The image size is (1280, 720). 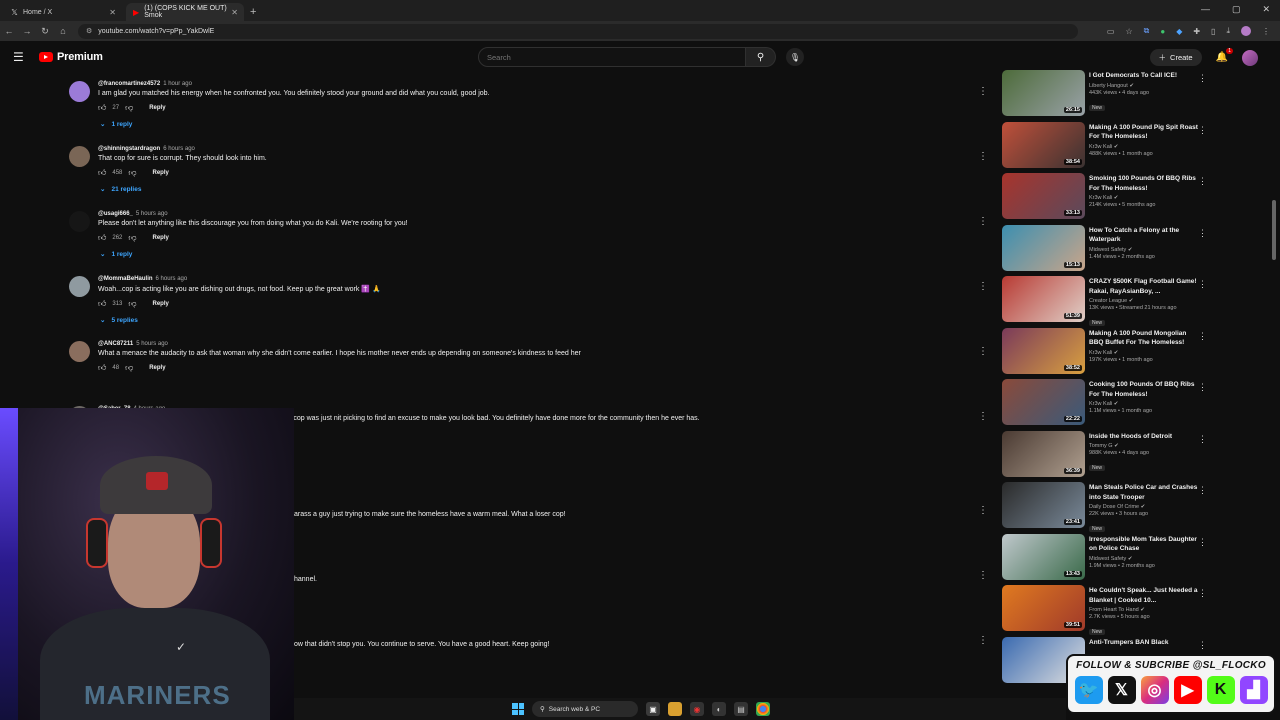 What do you see at coordinates (1175, 57) in the screenshot?
I see `create-button: ＋ Create` at bounding box center [1175, 57].